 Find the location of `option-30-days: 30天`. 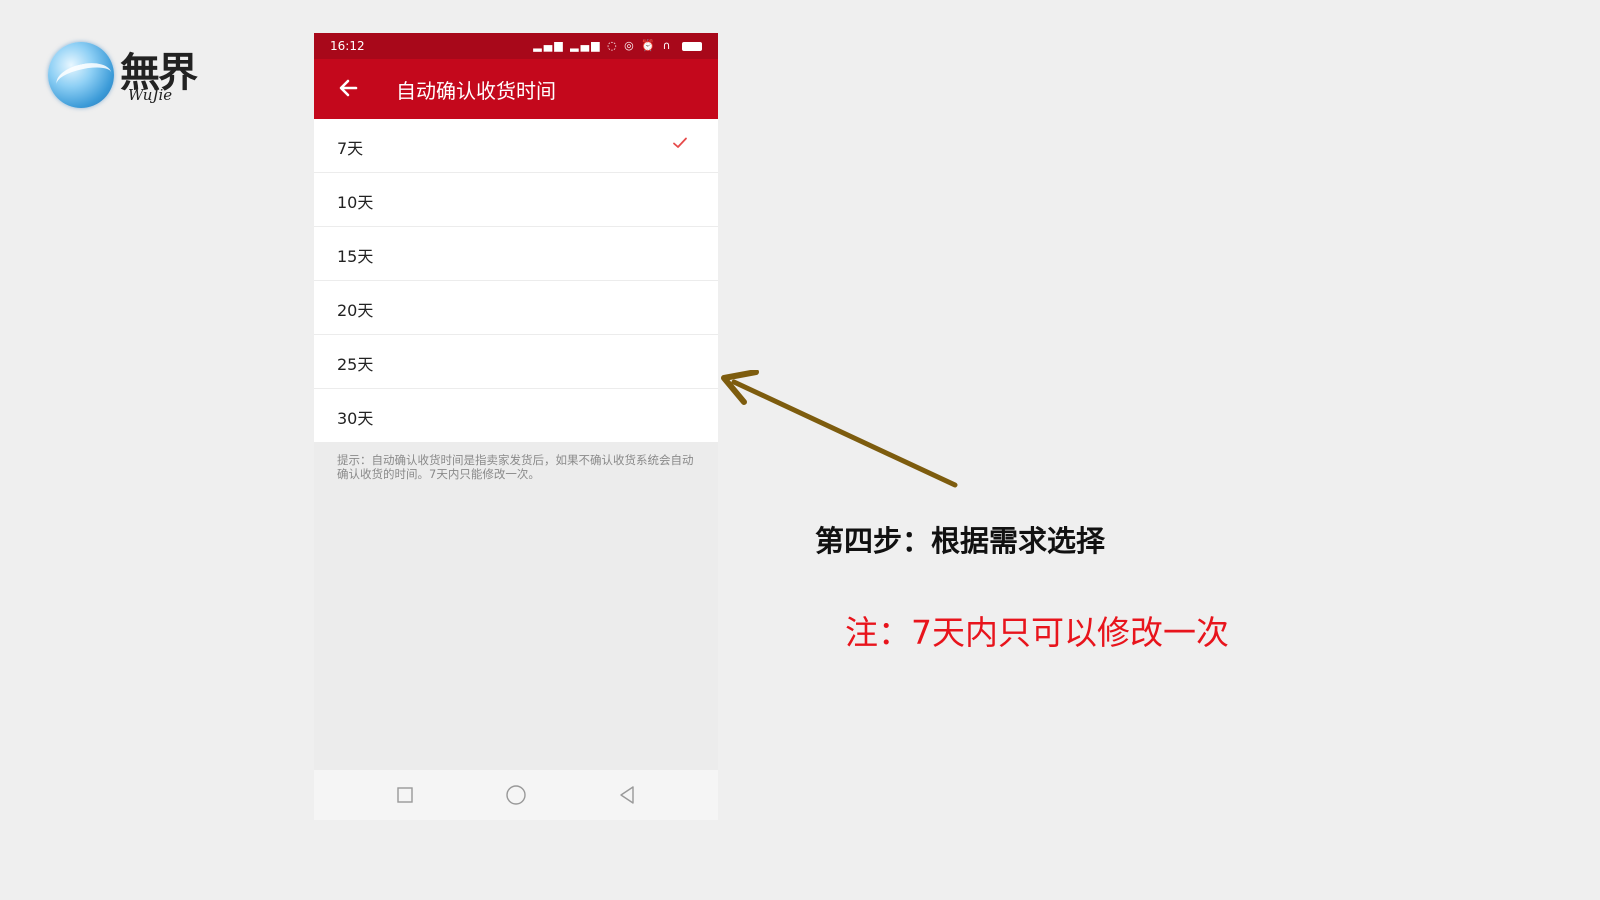

option-30-days: 30天 is located at coordinates (516, 415).